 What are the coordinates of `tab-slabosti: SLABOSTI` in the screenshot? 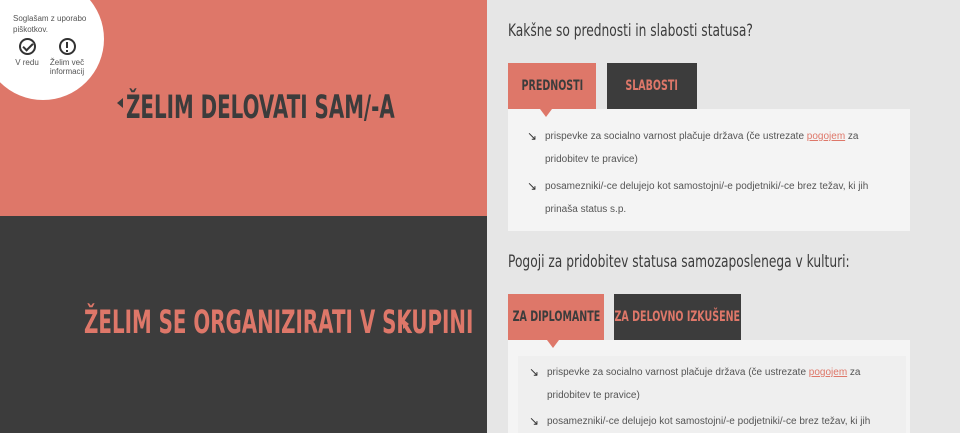 It's located at (652, 86).